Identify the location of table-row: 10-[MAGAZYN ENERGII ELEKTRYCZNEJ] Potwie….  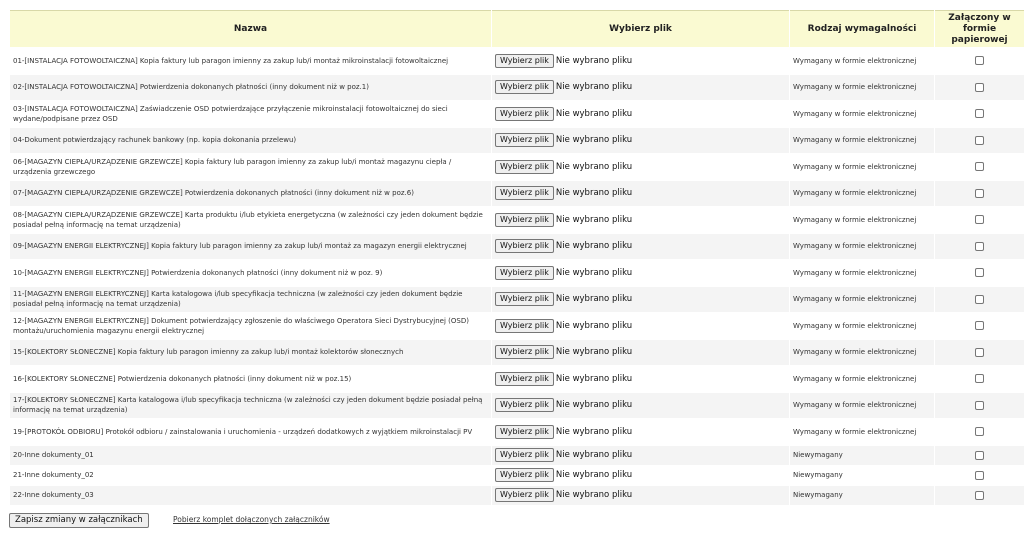
(517, 273).